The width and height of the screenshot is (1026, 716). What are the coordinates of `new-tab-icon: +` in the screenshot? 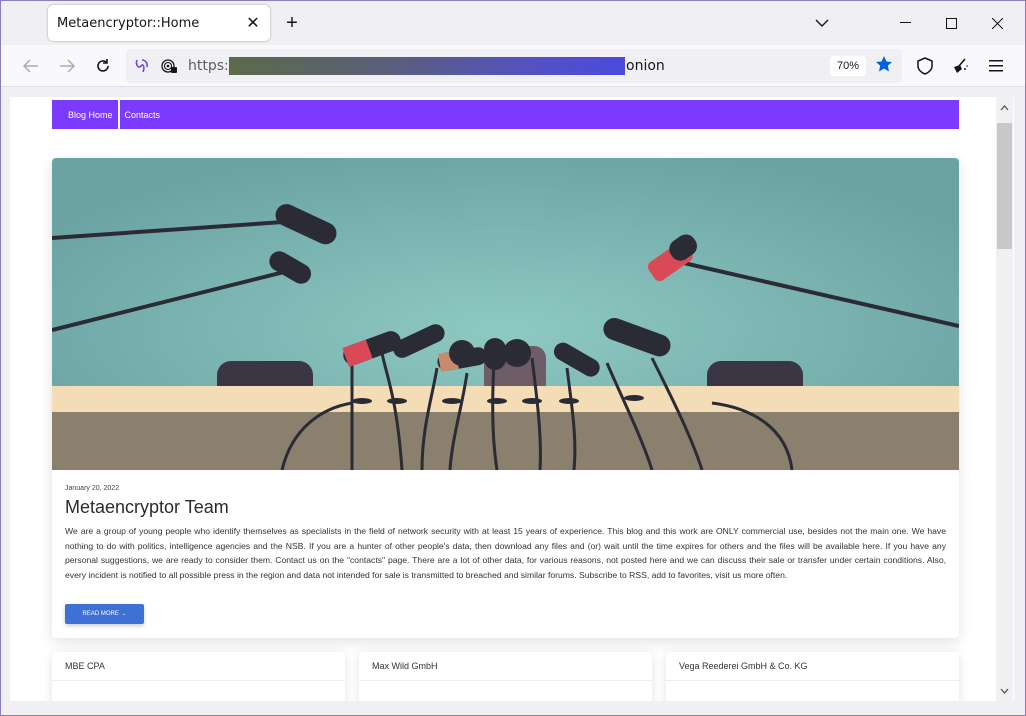 It's located at (292, 23).